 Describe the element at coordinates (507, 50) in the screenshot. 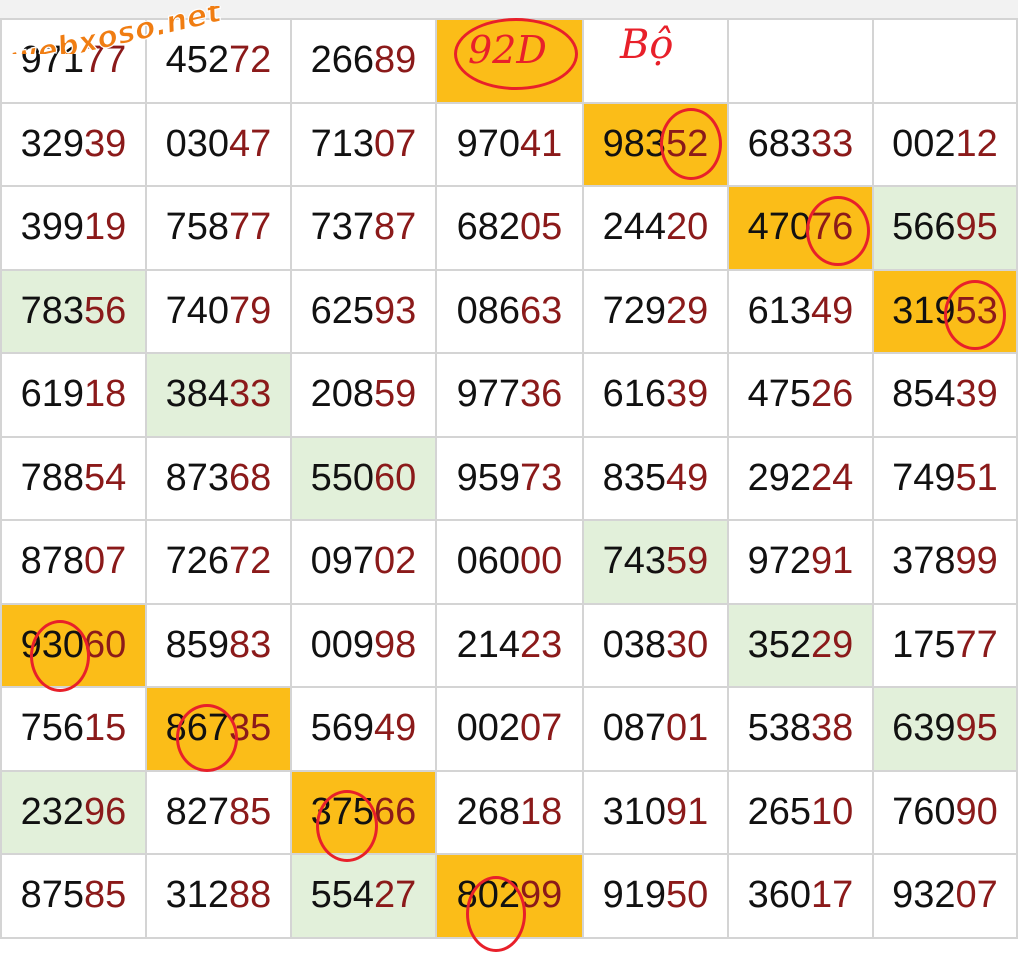

I see `note-92d: 92D` at that location.